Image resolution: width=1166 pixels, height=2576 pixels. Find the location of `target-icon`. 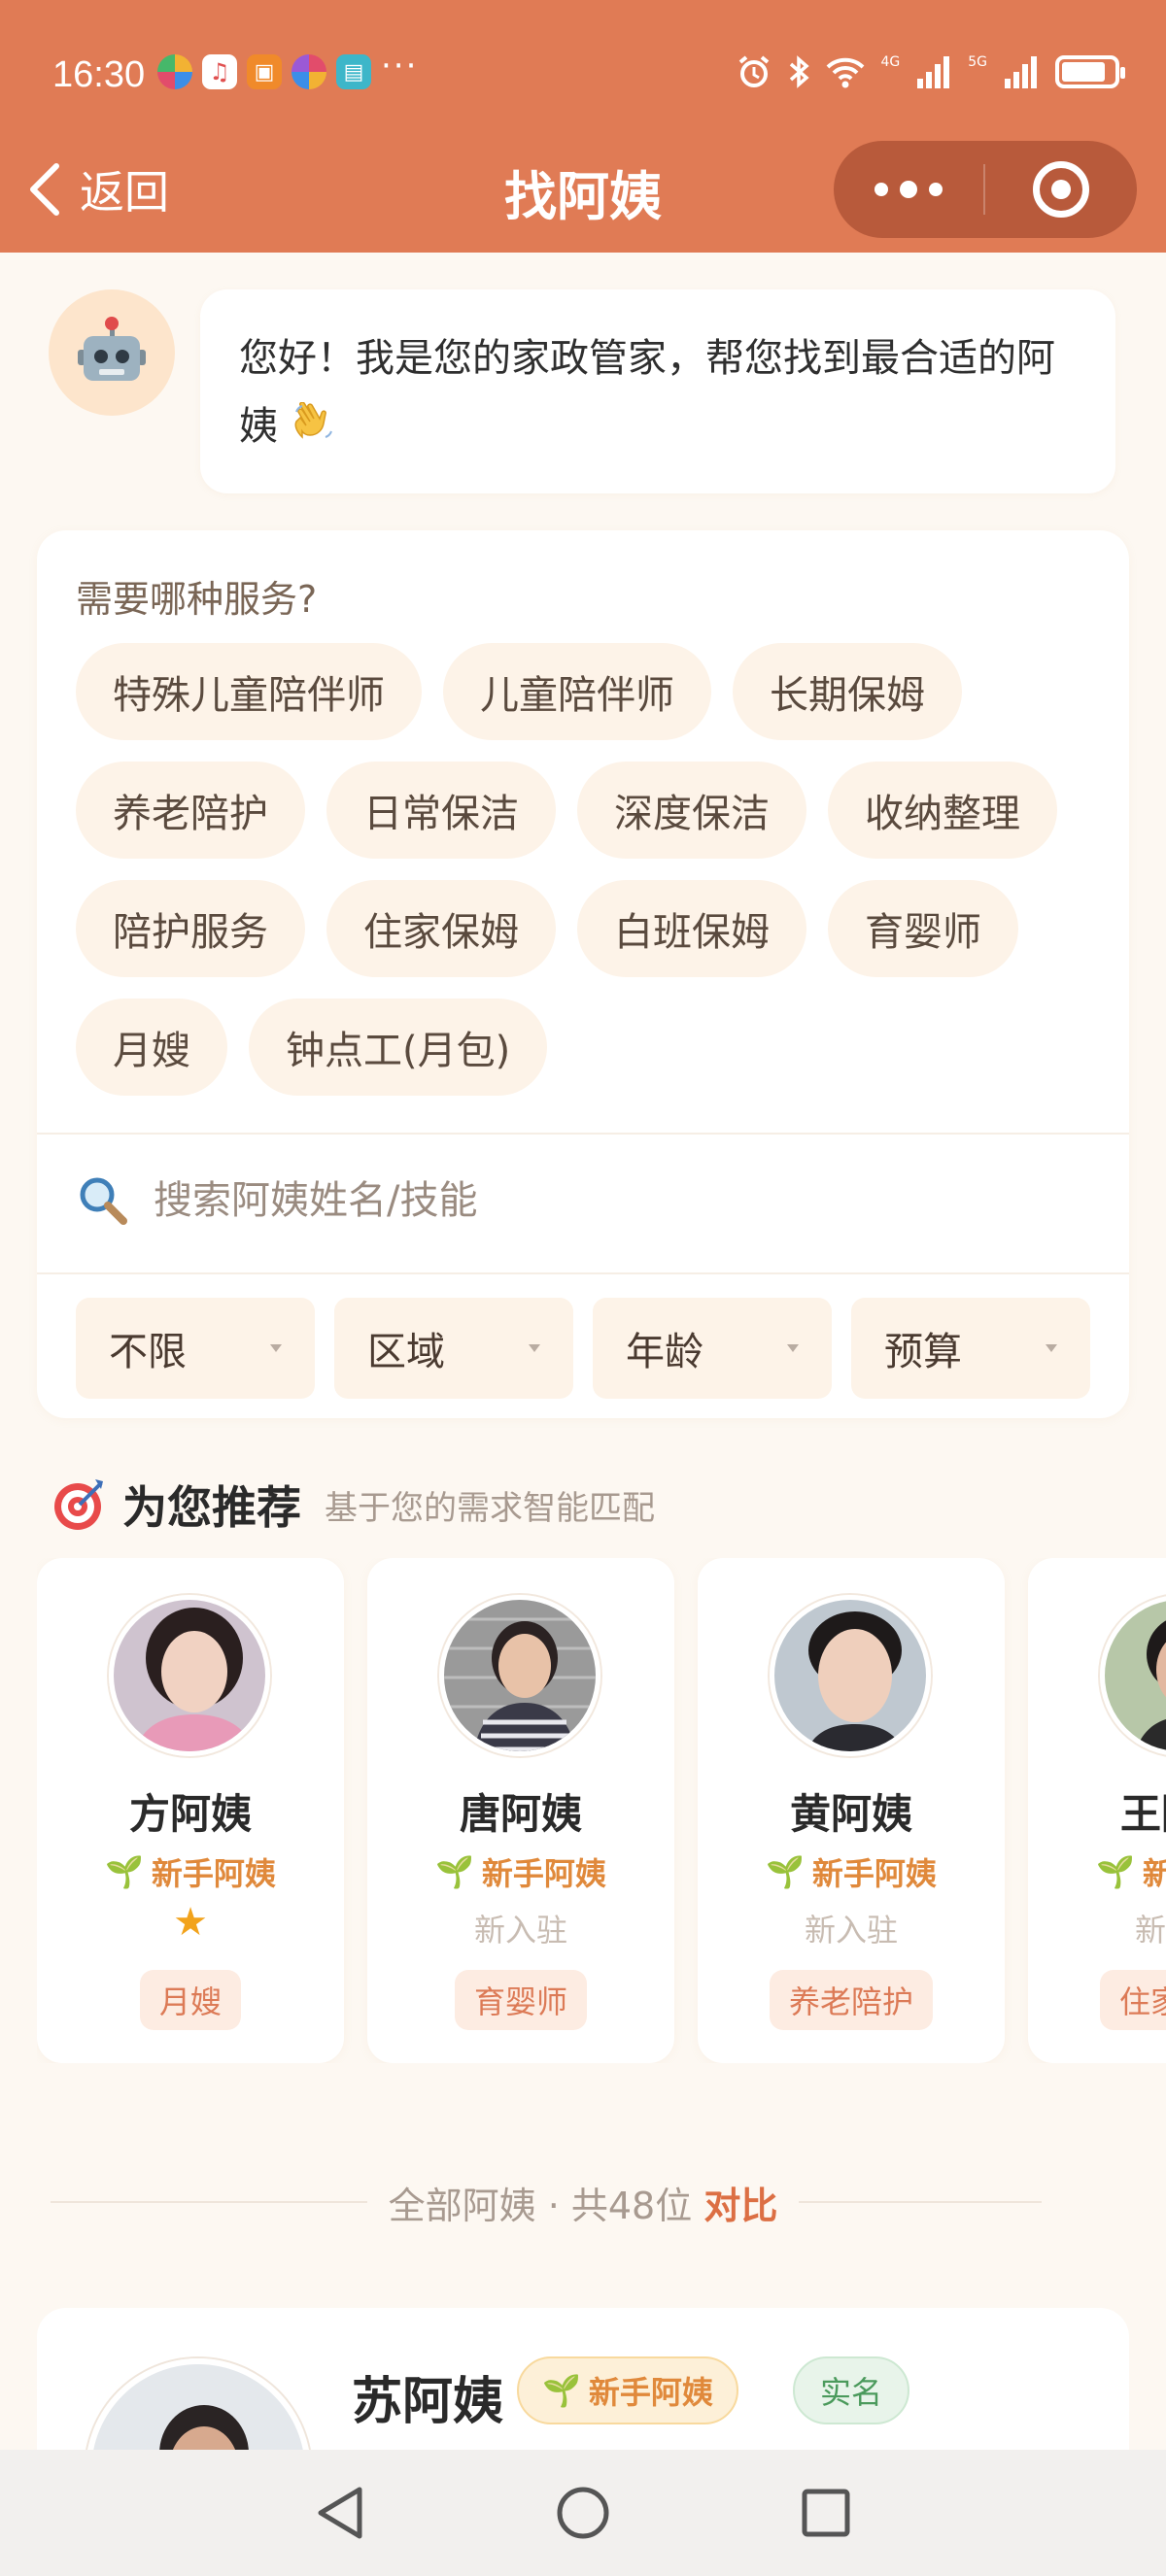

target-icon is located at coordinates (1061, 189).